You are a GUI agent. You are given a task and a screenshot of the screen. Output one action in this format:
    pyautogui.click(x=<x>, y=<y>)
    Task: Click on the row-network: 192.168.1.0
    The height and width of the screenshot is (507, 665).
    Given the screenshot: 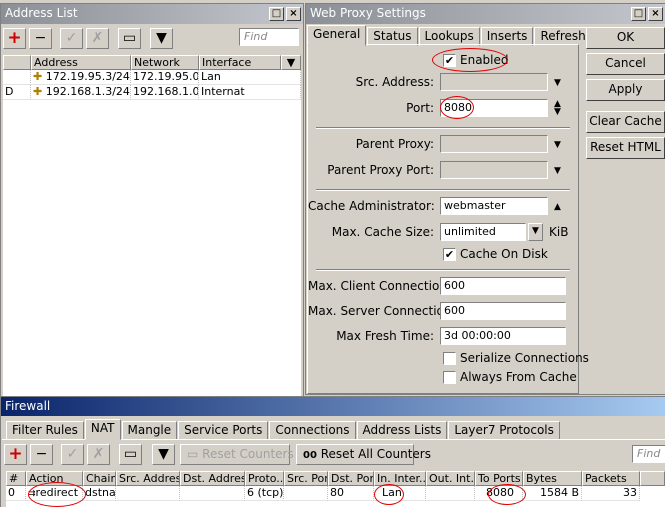 What is the action you would take?
    pyautogui.click(x=165, y=92)
    